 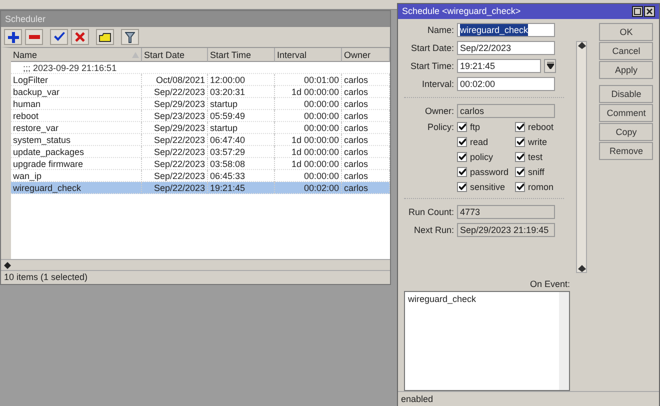 I want to click on filter-button, so click(x=130, y=37).